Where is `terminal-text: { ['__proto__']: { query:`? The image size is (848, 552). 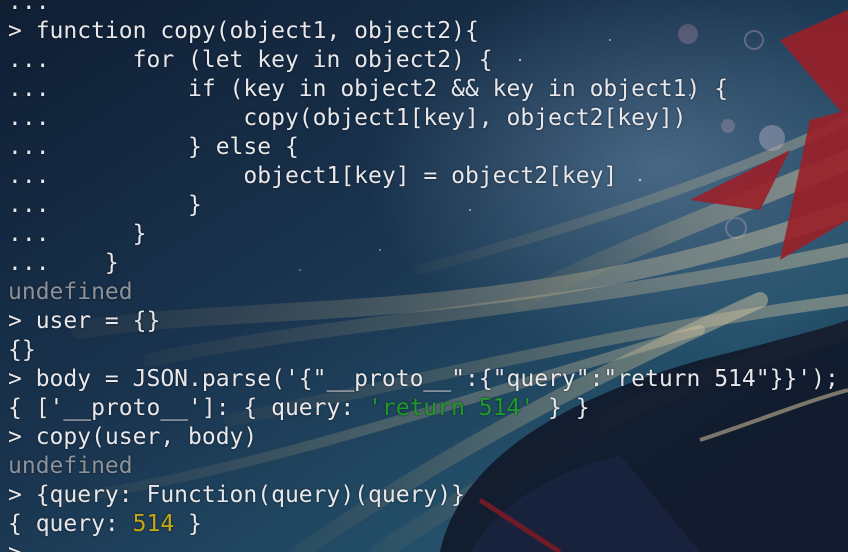 terminal-text: { ['__proto__']: { query: is located at coordinates (188, 408).